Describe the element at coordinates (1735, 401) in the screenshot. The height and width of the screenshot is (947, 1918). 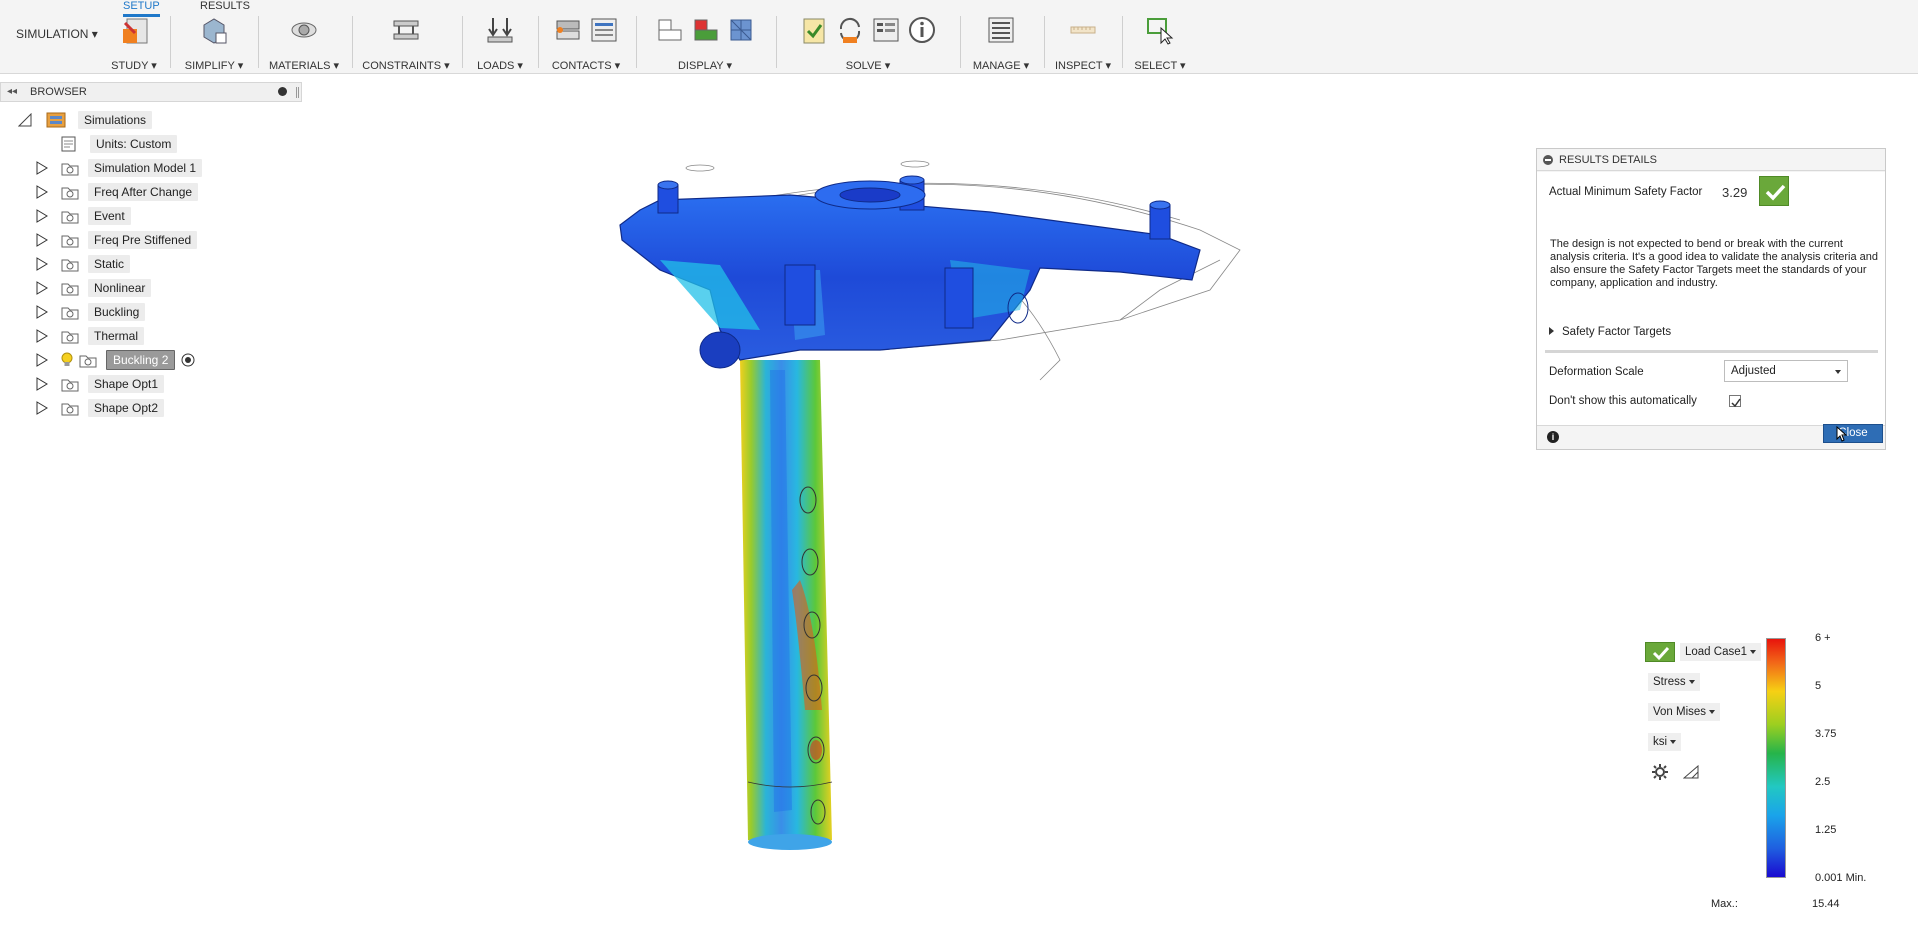
I see `dont-show-checkbox` at that location.